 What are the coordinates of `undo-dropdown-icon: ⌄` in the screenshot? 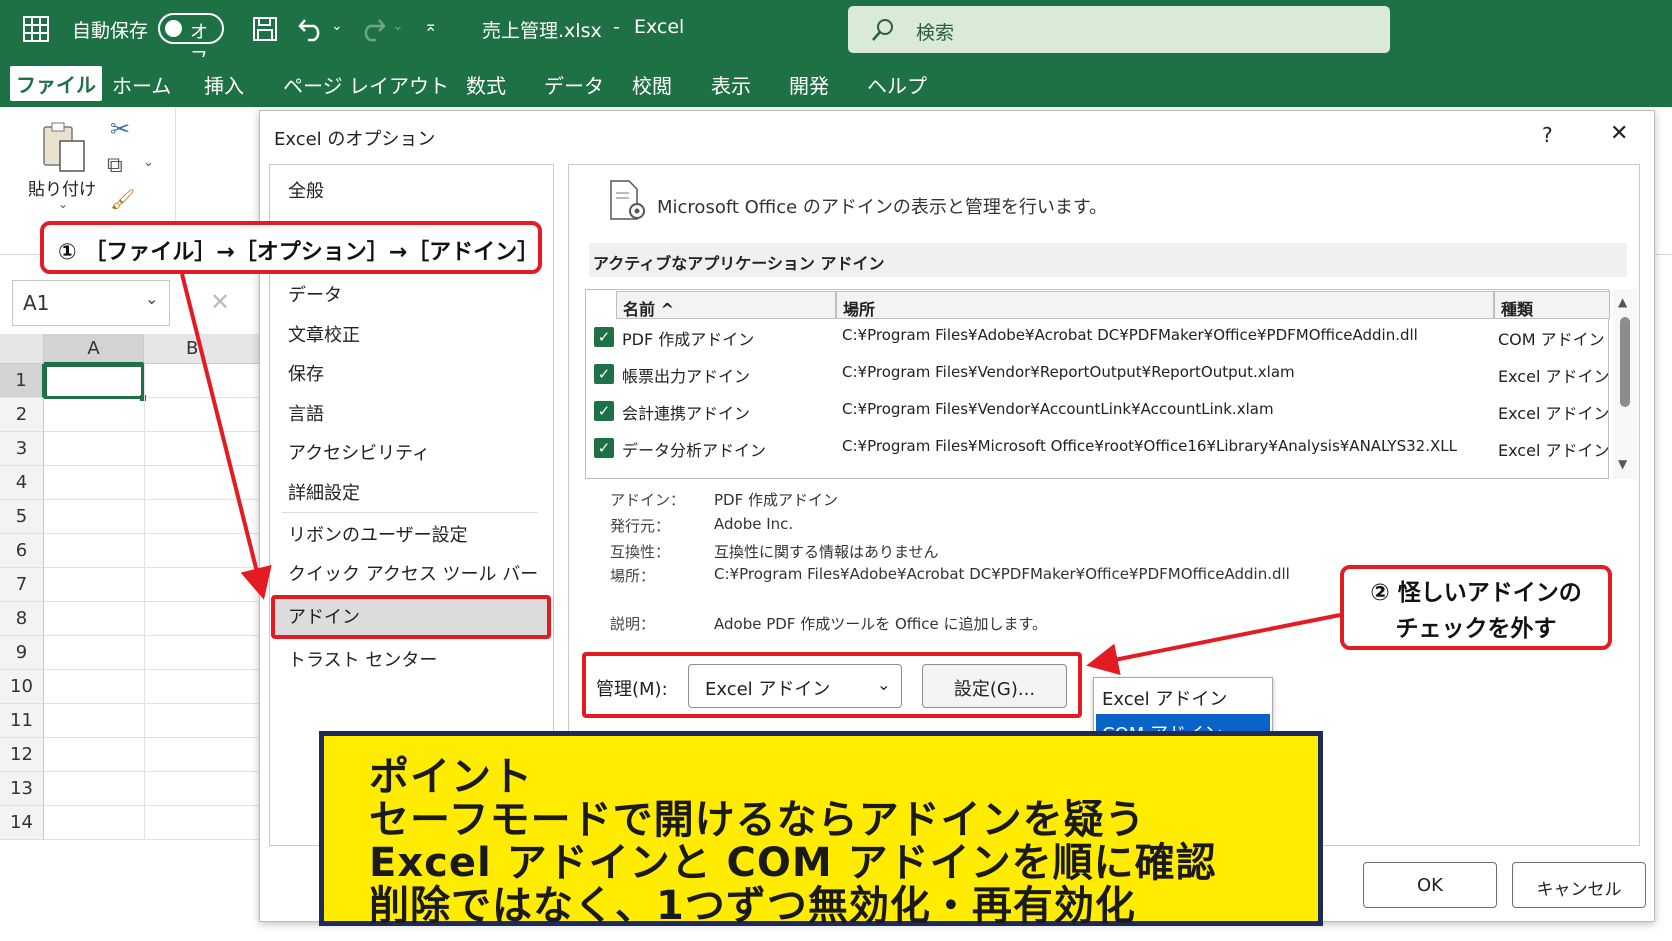 It's located at (337, 26).